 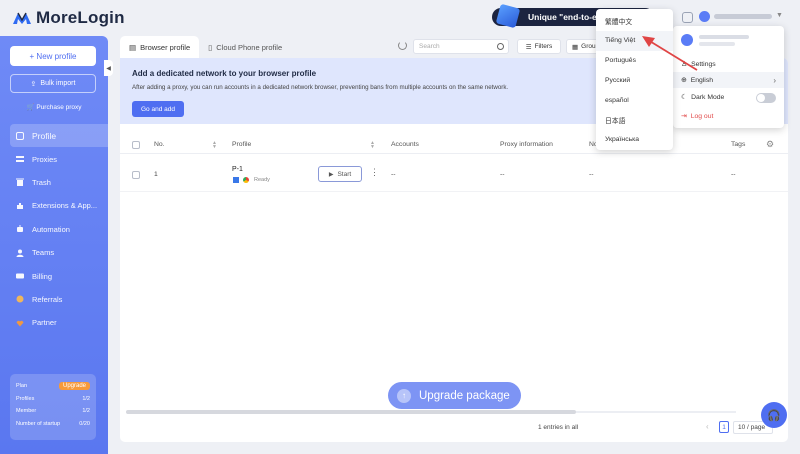 I want to click on select-all-checkbox, so click(x=136, y=145).